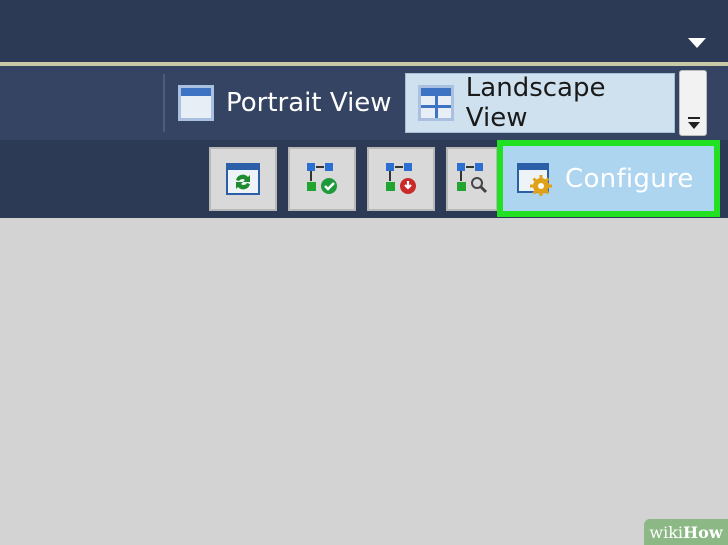  I want to click on view-overflow-button, so click(693, 103).